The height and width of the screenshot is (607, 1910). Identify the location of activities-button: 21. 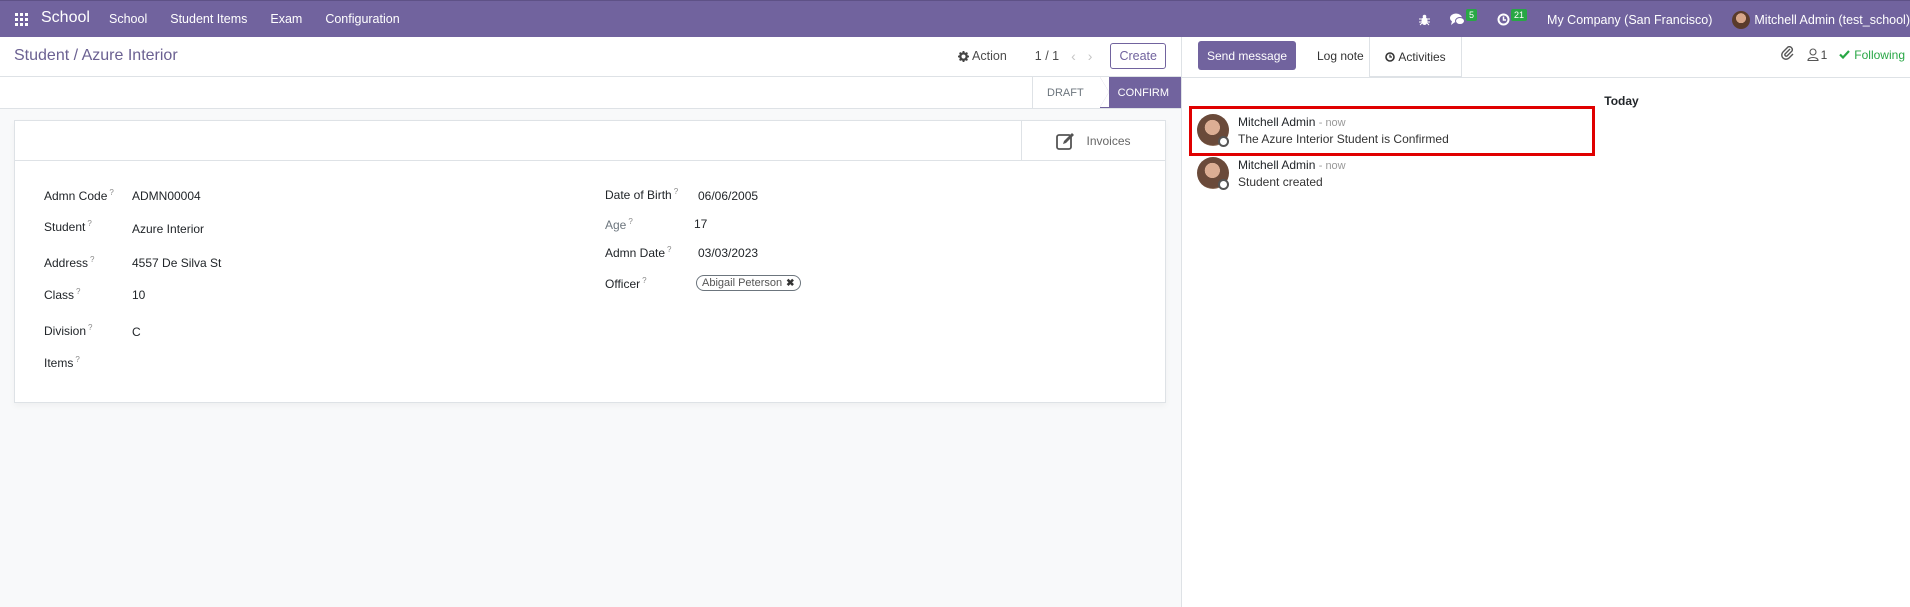
(1512, 17).